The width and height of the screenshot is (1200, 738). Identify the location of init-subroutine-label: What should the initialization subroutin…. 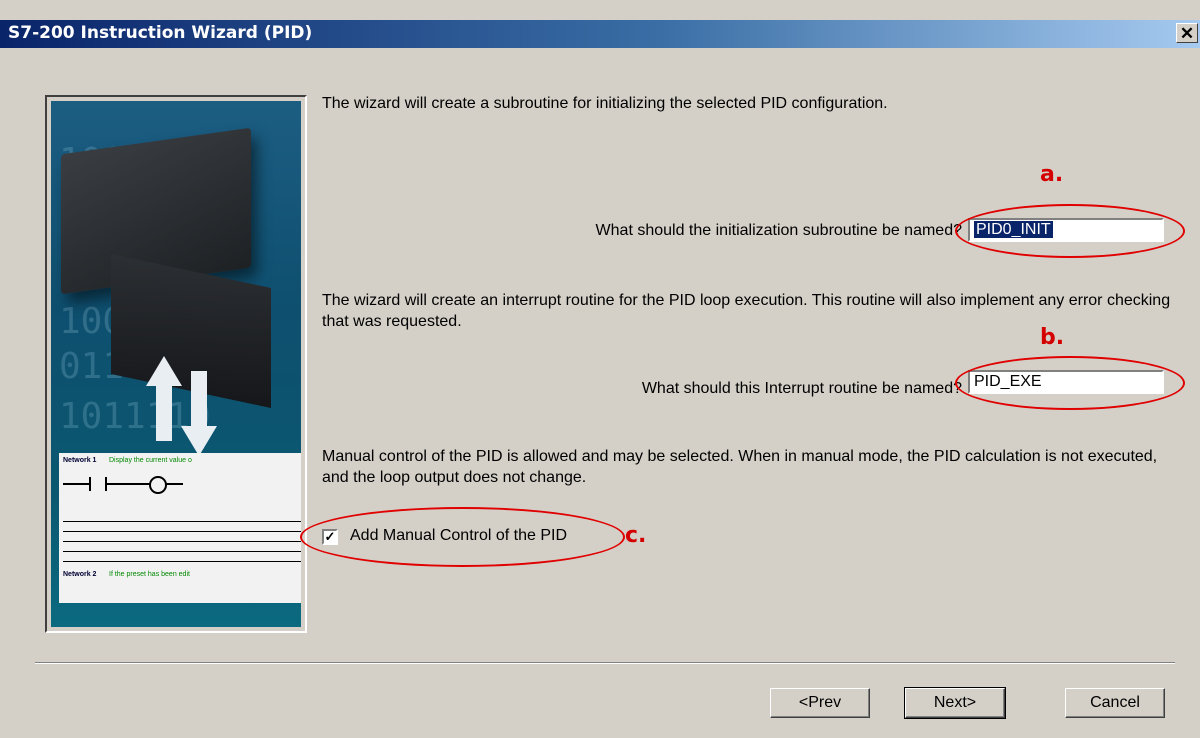
(778, 230).